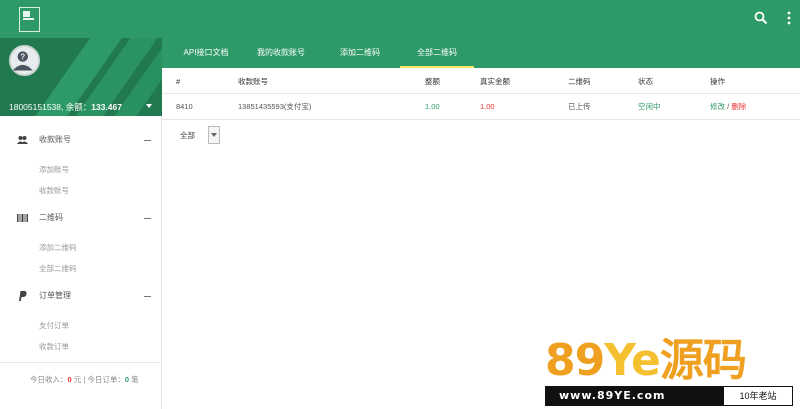 The image size is (800, 409). I want to click on cell-actions: 修改 / 删除, so click(728, 107).